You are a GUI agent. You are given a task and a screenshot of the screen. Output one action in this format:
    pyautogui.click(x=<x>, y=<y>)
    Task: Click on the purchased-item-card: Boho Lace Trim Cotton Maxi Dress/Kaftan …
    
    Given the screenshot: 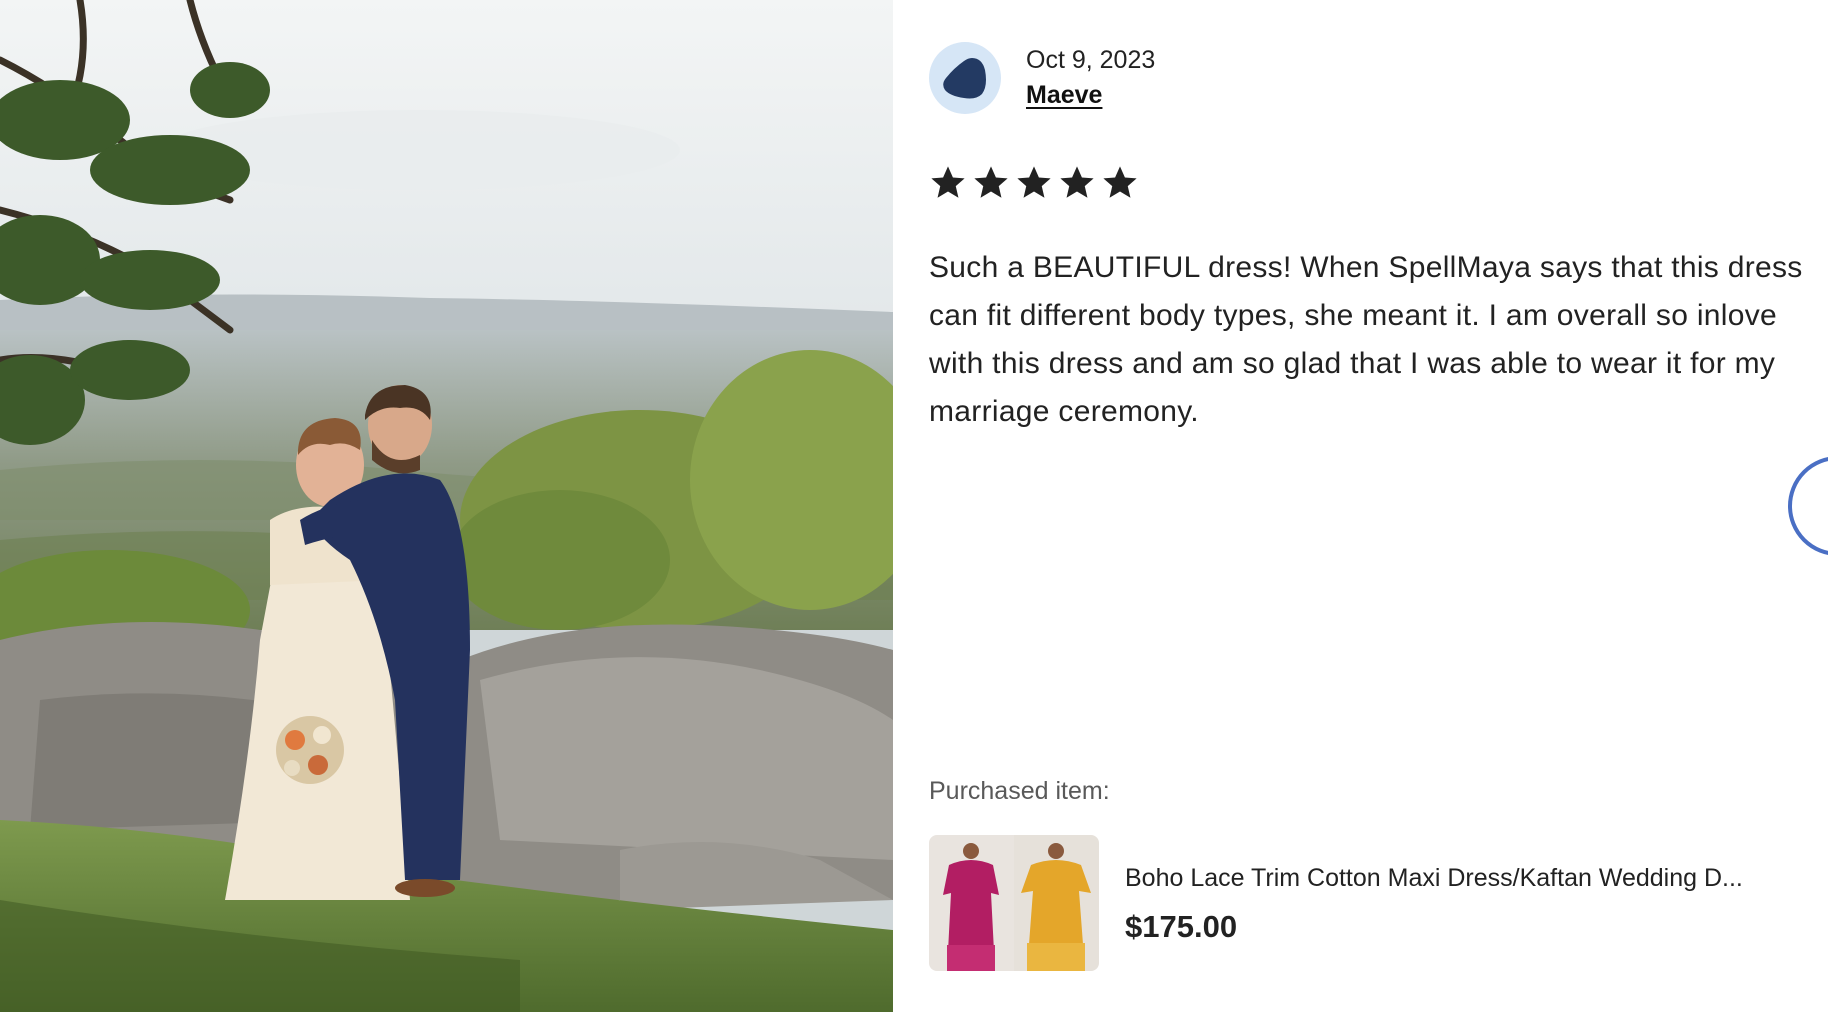 What is the action you would take?
    pyautogui.click(x=1372, y=903)
    